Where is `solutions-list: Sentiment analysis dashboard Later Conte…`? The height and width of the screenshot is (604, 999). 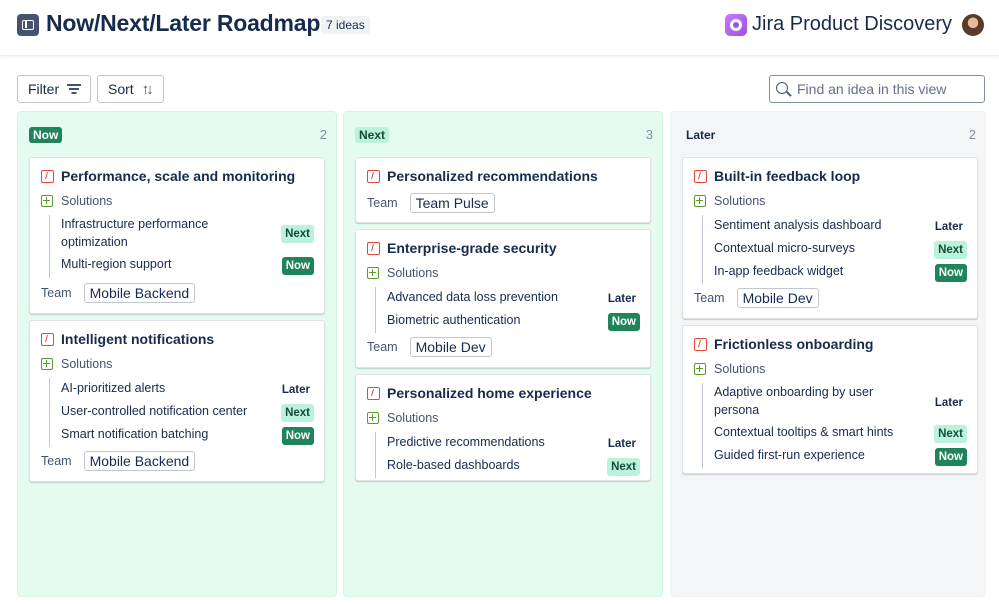 solutions-list: Sentiment analysis dashboard Later Conte… is located at coordinates (834, 249).